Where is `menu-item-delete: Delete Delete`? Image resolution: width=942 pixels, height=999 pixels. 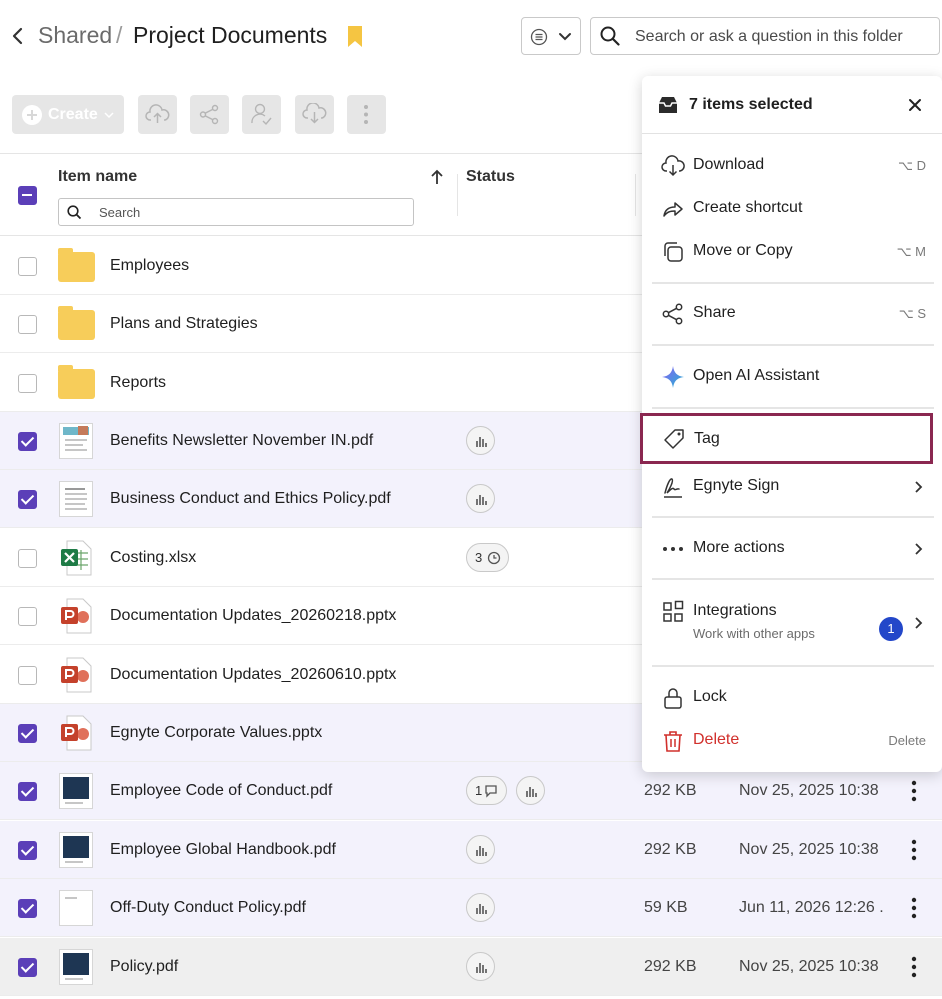 menu-item-delete: Delete Delete is located at coordinates (792, 740).